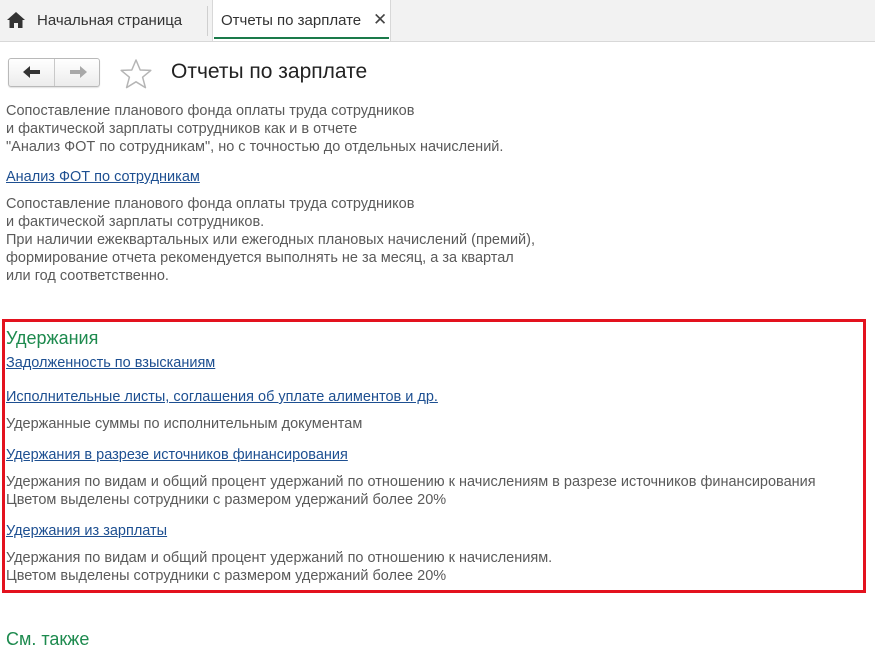 This screenshot has width=875, height=655. I want to click on arrow-left-icon, so click(31, 72).